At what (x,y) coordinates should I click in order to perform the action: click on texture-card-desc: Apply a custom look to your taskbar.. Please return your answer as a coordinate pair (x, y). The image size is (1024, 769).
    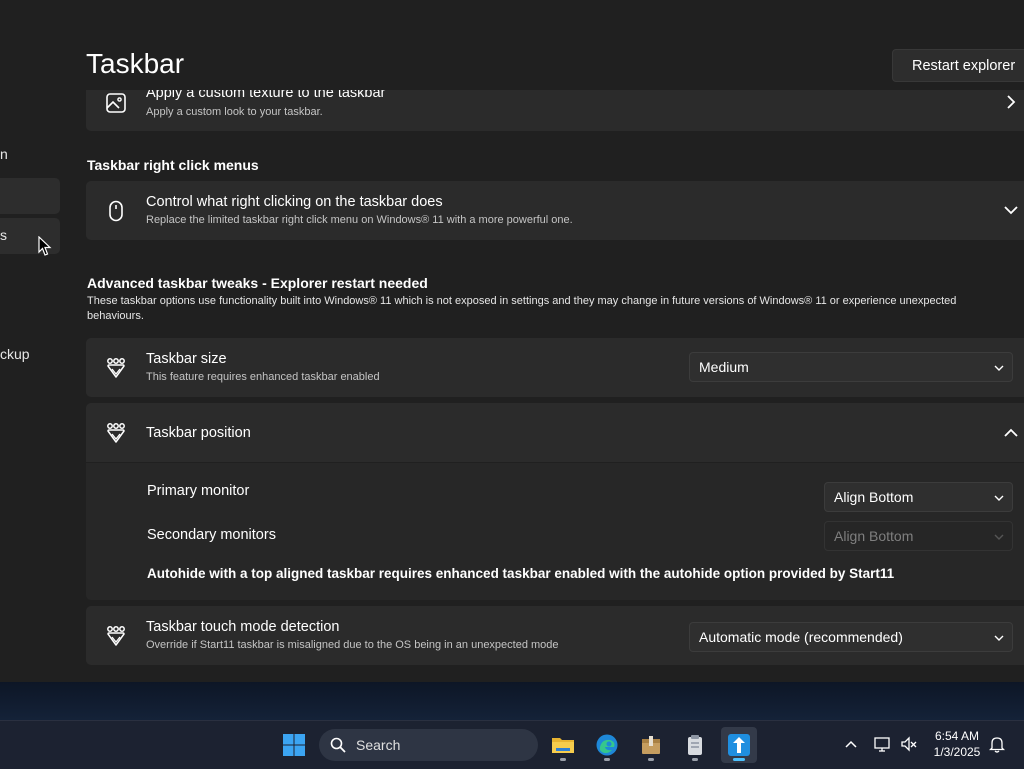
    Looking at the image, I should click on (234, 112).